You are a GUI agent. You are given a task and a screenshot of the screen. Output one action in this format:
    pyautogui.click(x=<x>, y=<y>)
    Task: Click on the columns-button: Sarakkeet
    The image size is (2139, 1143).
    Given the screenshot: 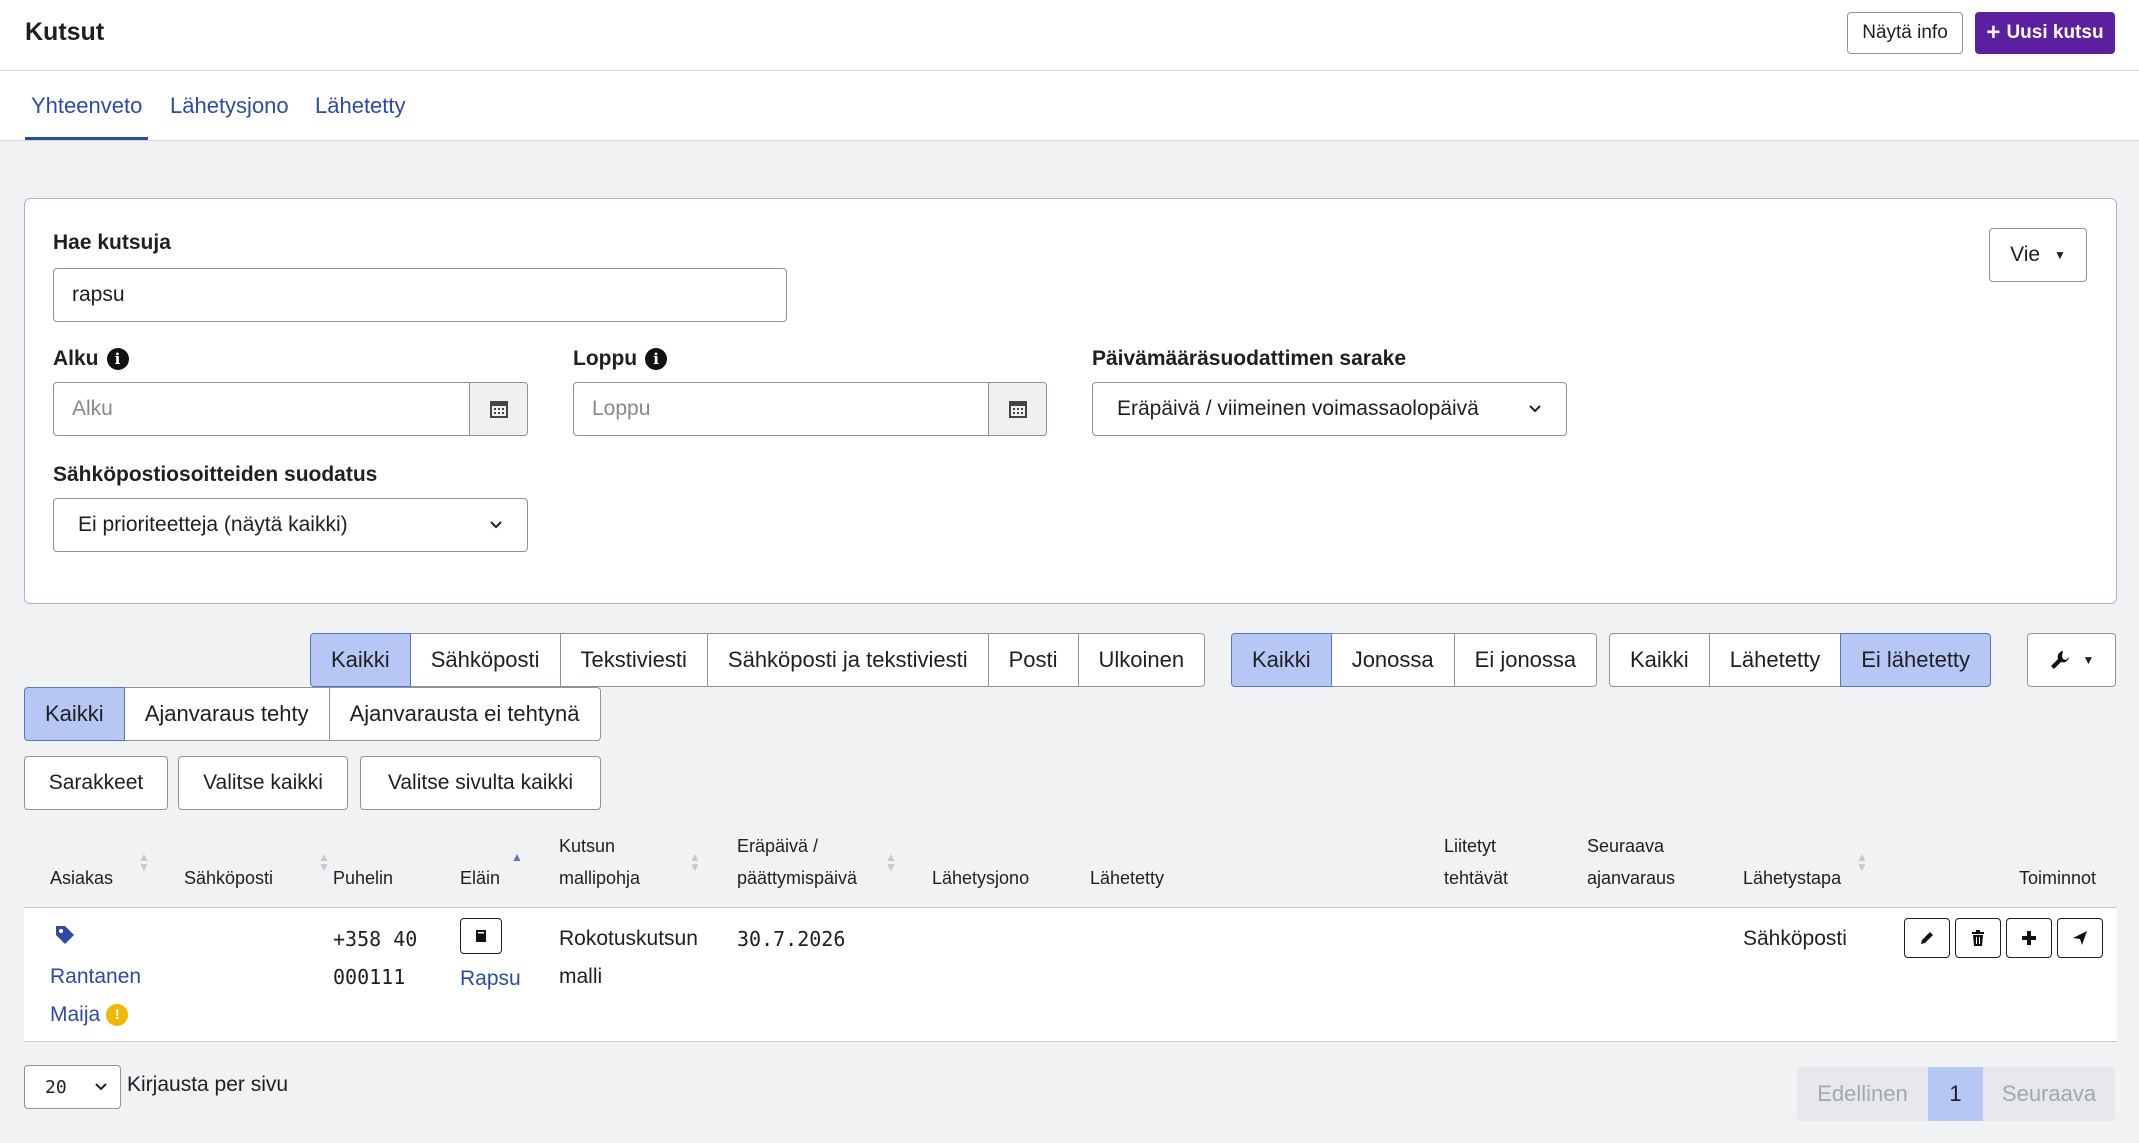 What is the action you would take?
    pyautogui.click(x=96, y=783)
    